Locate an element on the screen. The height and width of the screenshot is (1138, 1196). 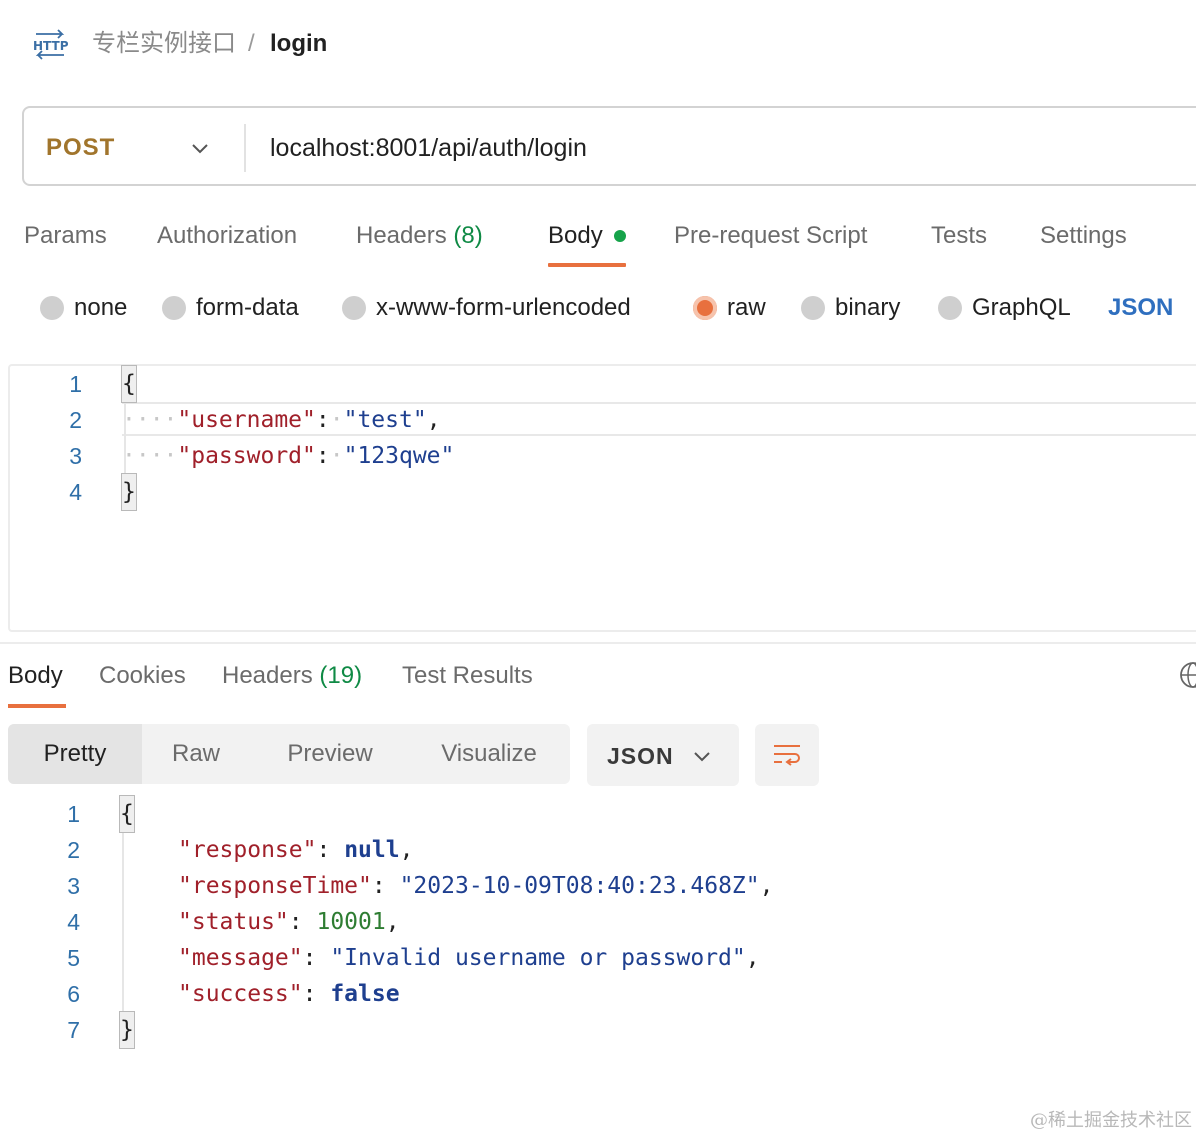
tab-pre-request-script: Pre-request Script is located at coordinates (770, 236).